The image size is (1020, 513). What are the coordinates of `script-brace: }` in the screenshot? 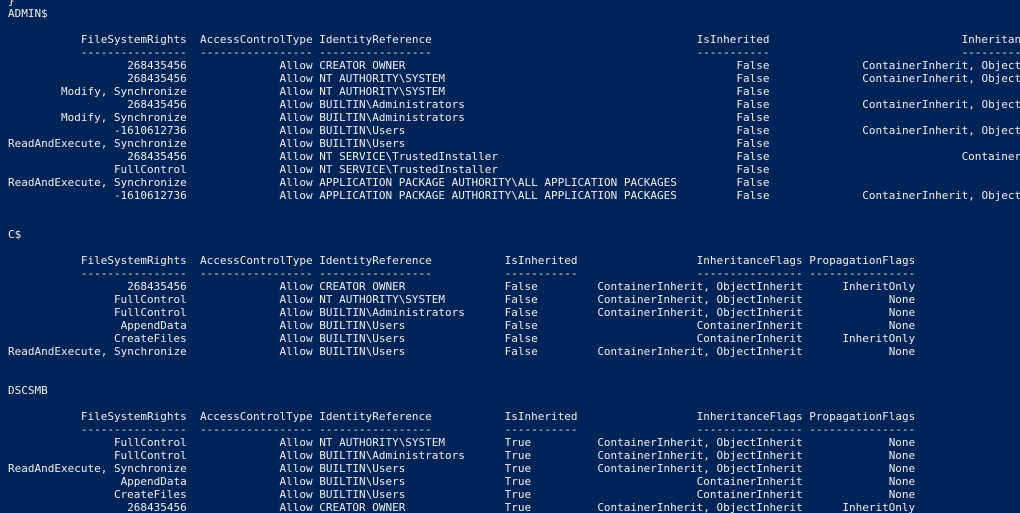 It's located at (11, 3).